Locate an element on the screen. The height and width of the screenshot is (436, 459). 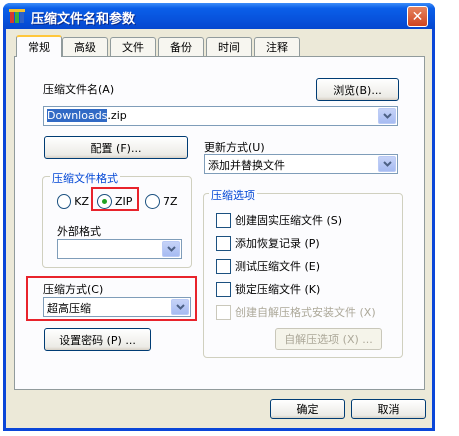
compression-dropdown is located at coordinates (180, 307).